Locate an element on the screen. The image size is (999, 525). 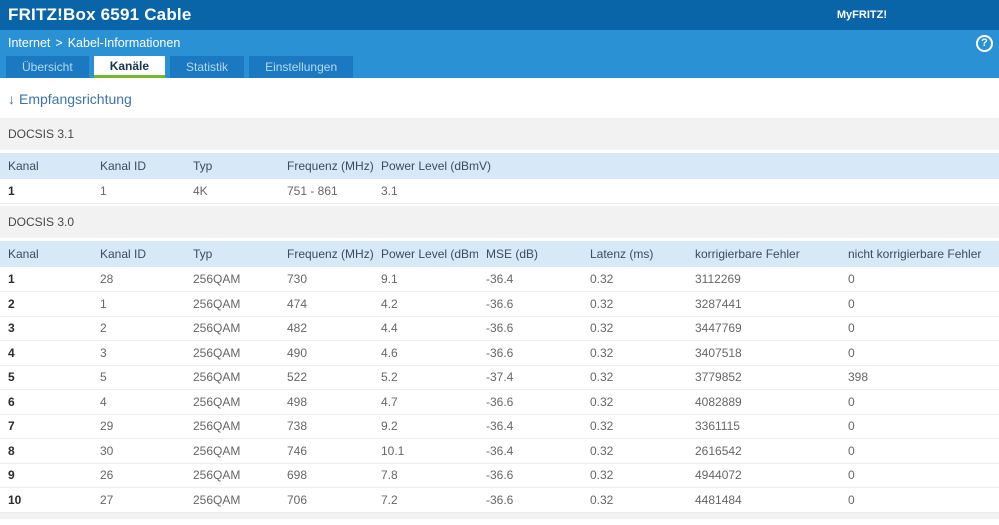
table-row: 1 1 4K 751 - 861 3.1 is located at coordinates (499, 191).